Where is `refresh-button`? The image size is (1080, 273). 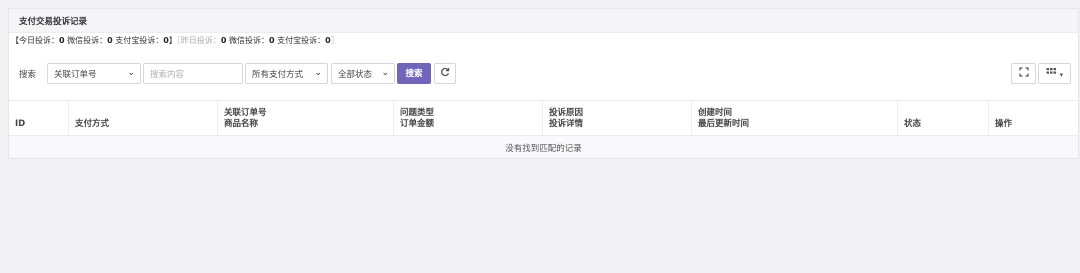 refresh-button is located at coordinates (445, 73).